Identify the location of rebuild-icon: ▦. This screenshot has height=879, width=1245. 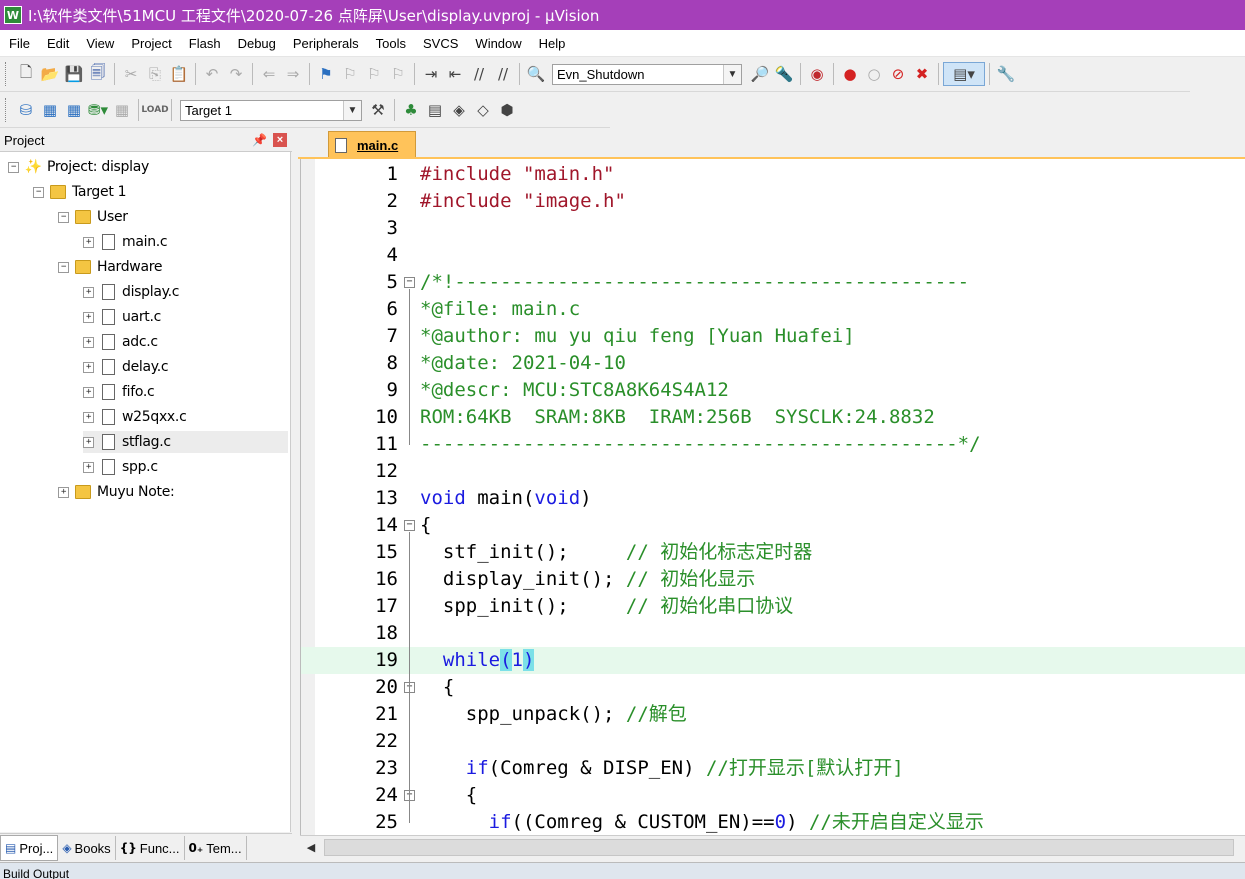
(74, 110).